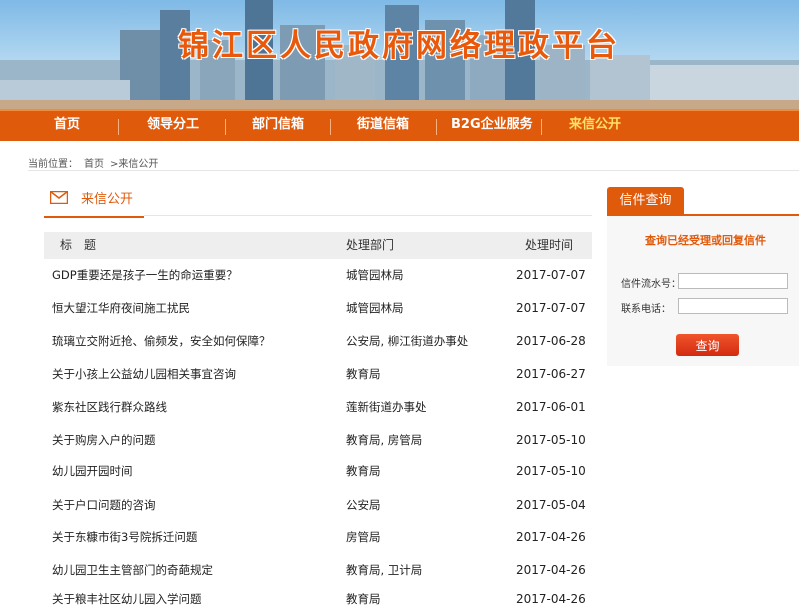  What do you see at coordinates (109, 407) in the screenshot?
I see `letter-title-link: 紫东社区践行群众路线` at bounding box center [109, 407].